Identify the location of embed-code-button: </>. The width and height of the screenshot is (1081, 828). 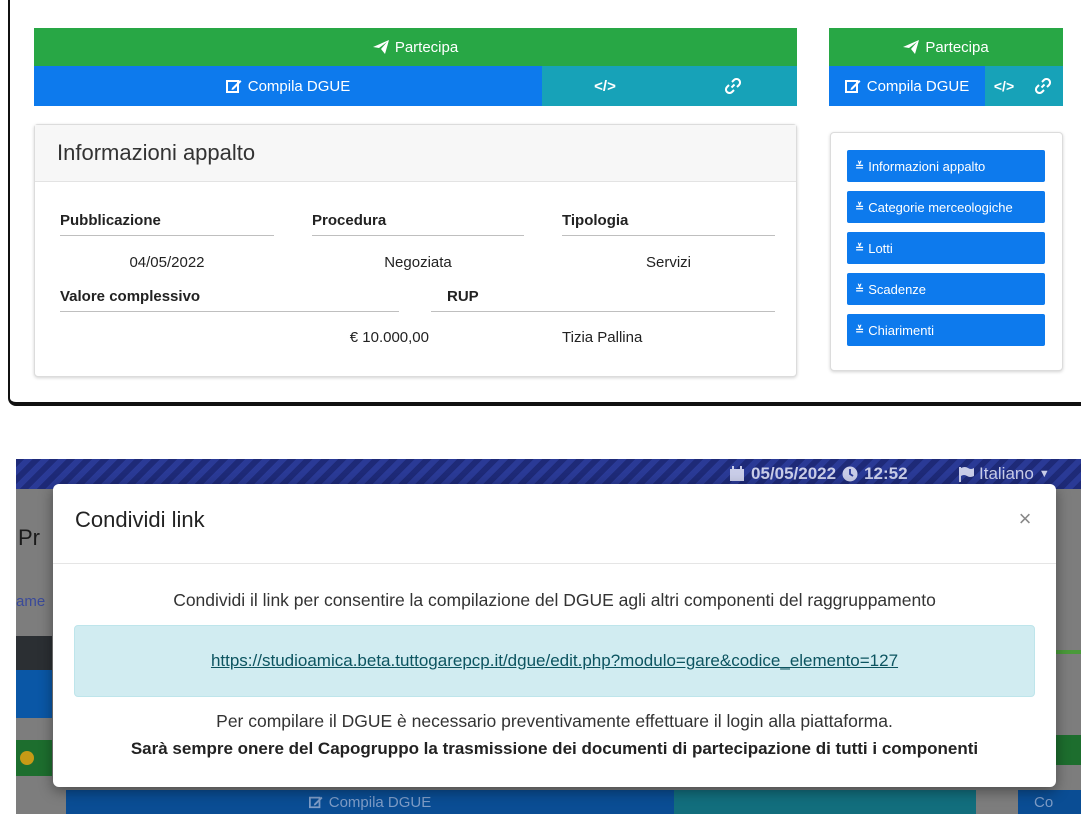
(605, 86).